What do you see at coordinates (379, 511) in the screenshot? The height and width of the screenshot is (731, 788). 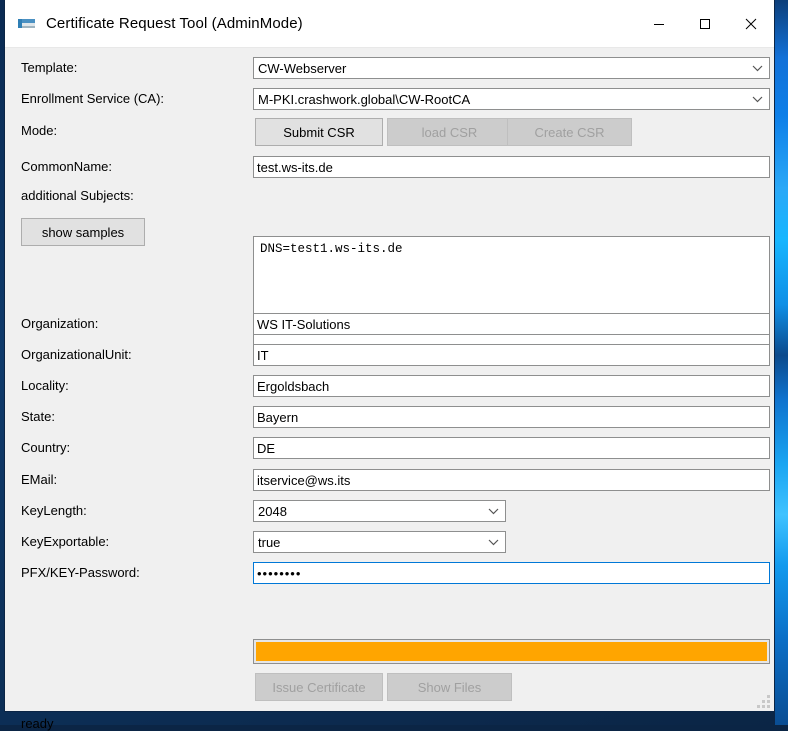 I see `key-length-combobox: 2048` at bounding box center [379, 511].